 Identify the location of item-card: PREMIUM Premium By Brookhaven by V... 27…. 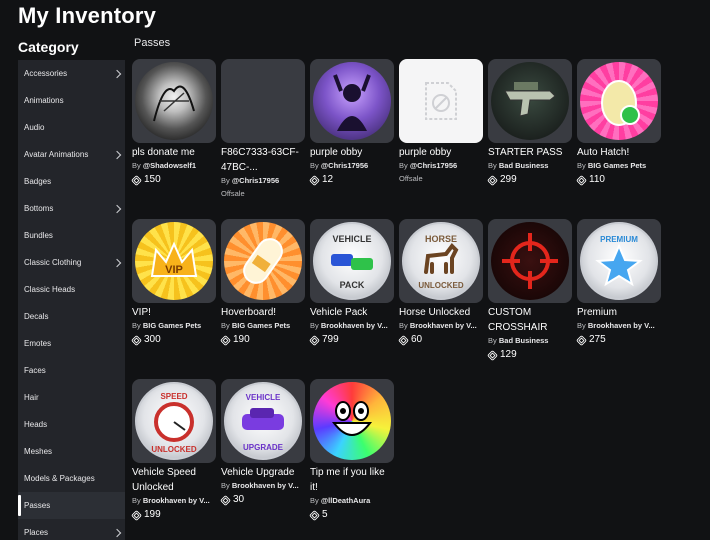
(618, 283).